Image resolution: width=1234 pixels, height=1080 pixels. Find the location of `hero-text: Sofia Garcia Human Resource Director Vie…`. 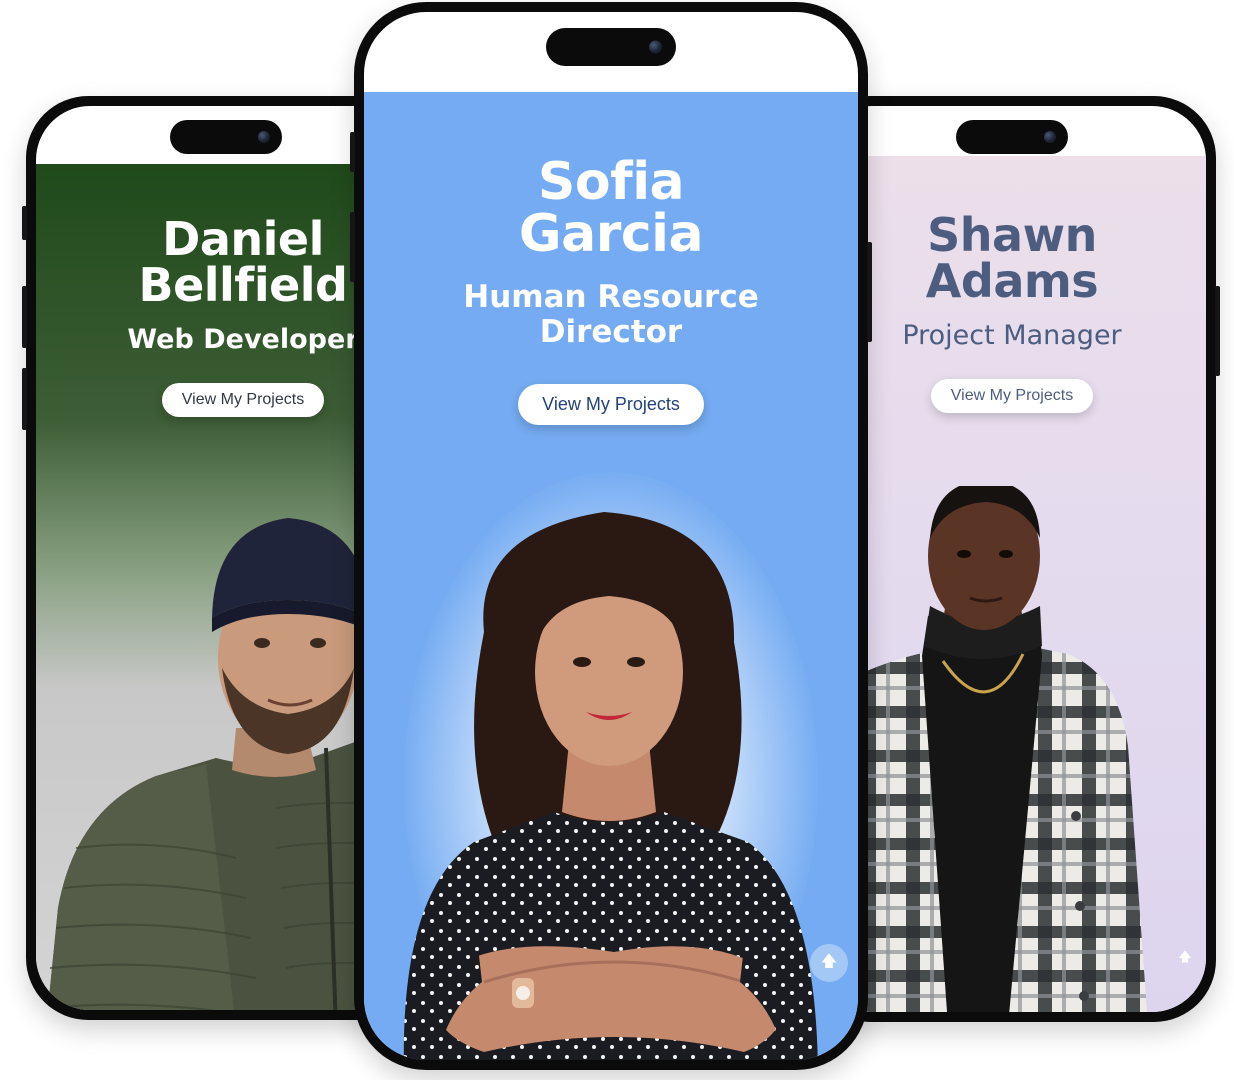

hero-text: Sofia Garcia Human Resource Director Vie… is located at coordinates (611, 290).